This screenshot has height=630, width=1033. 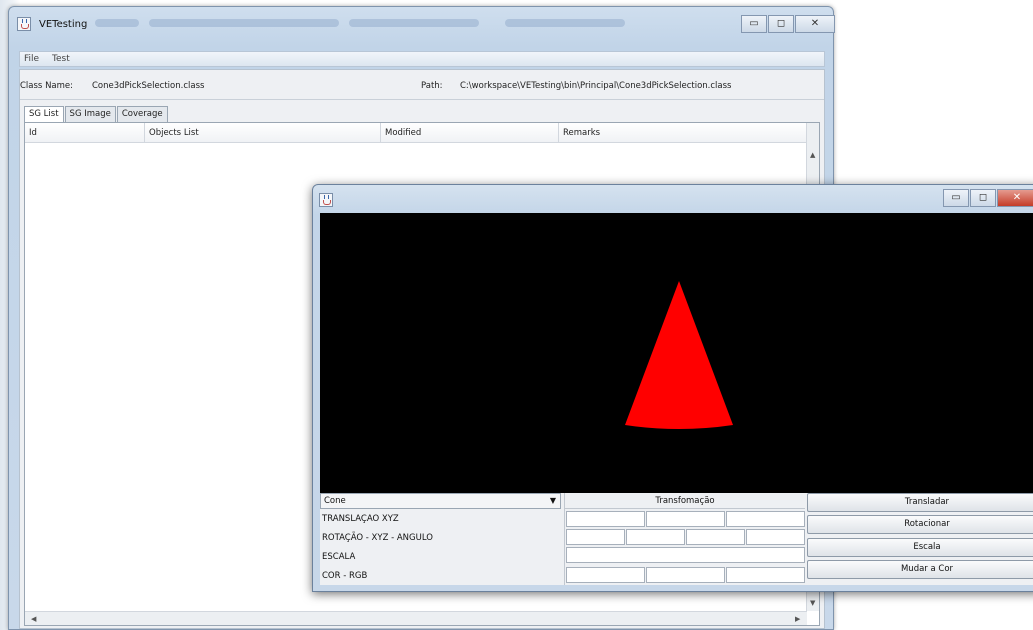 What do you see at coordinates (263, 133) in the screenshot?
I see `column-header-objects-list: Objects List` at bounding box center [263, 133].